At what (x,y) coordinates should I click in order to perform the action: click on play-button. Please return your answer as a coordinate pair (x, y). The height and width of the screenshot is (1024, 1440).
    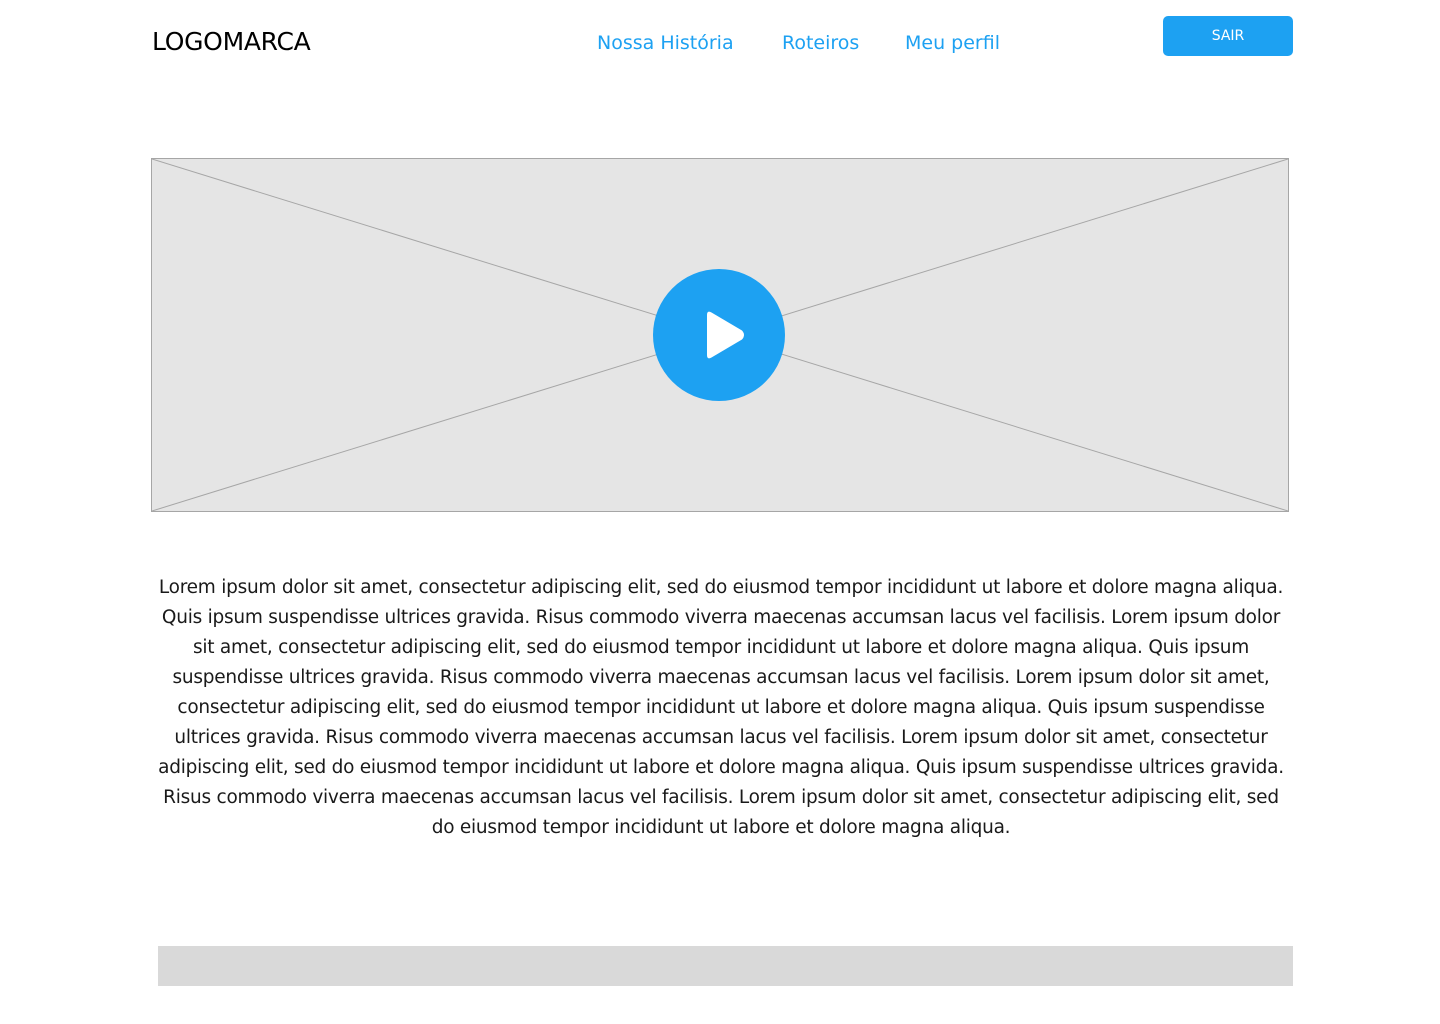
    Looking at the image, I should click on (719, 335).